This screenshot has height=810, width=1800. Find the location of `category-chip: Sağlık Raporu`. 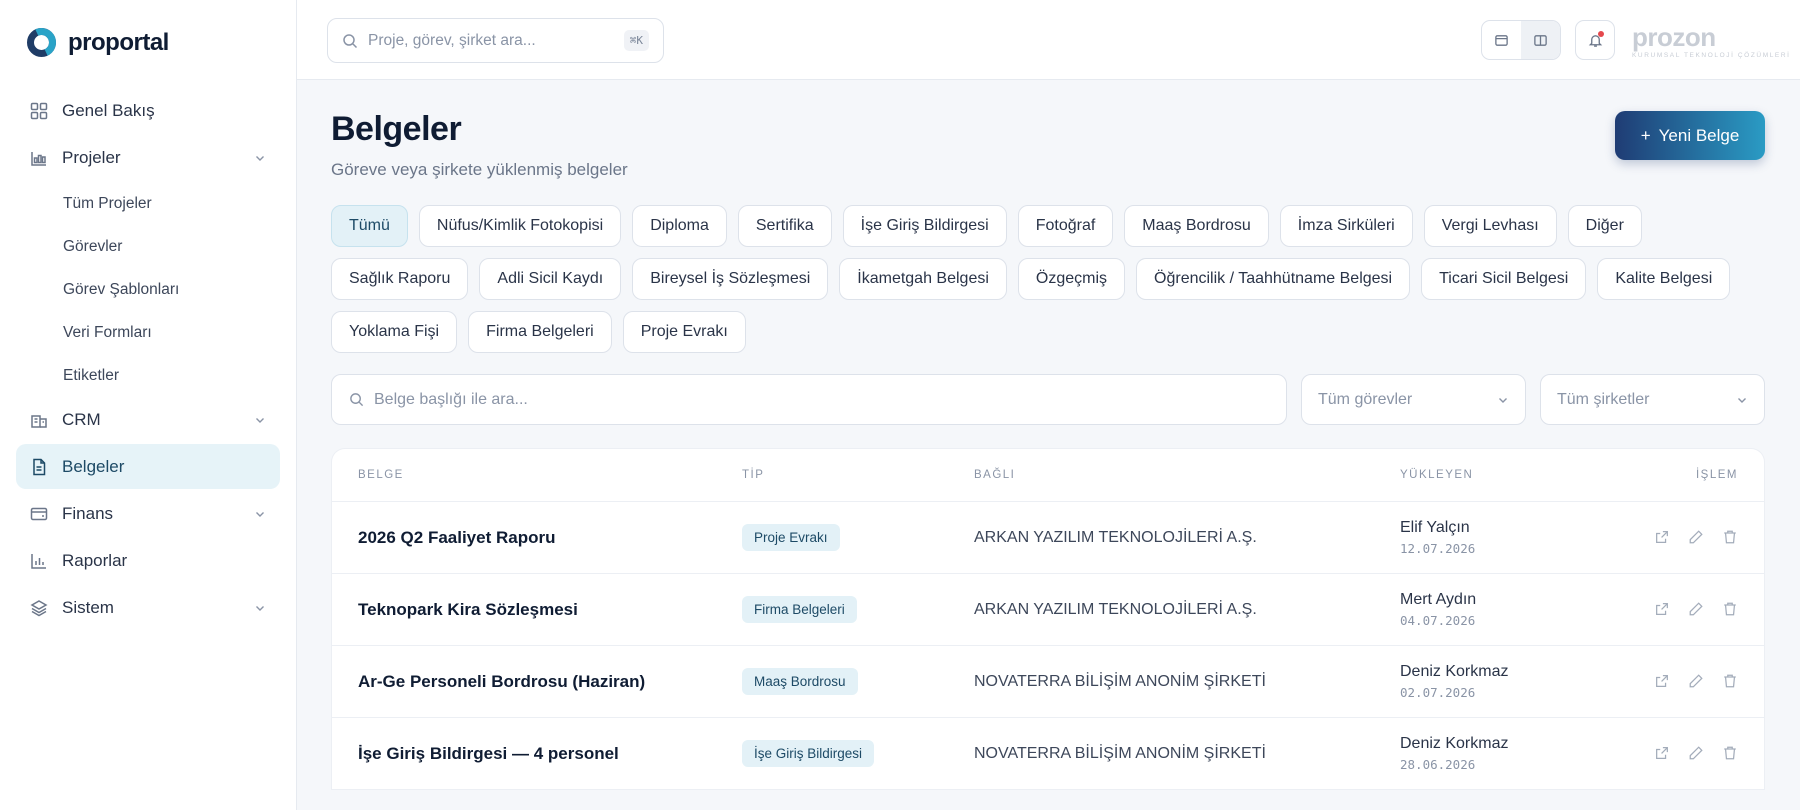

category-chip: Sağlık Raporu is located at coordinates (400, 279).